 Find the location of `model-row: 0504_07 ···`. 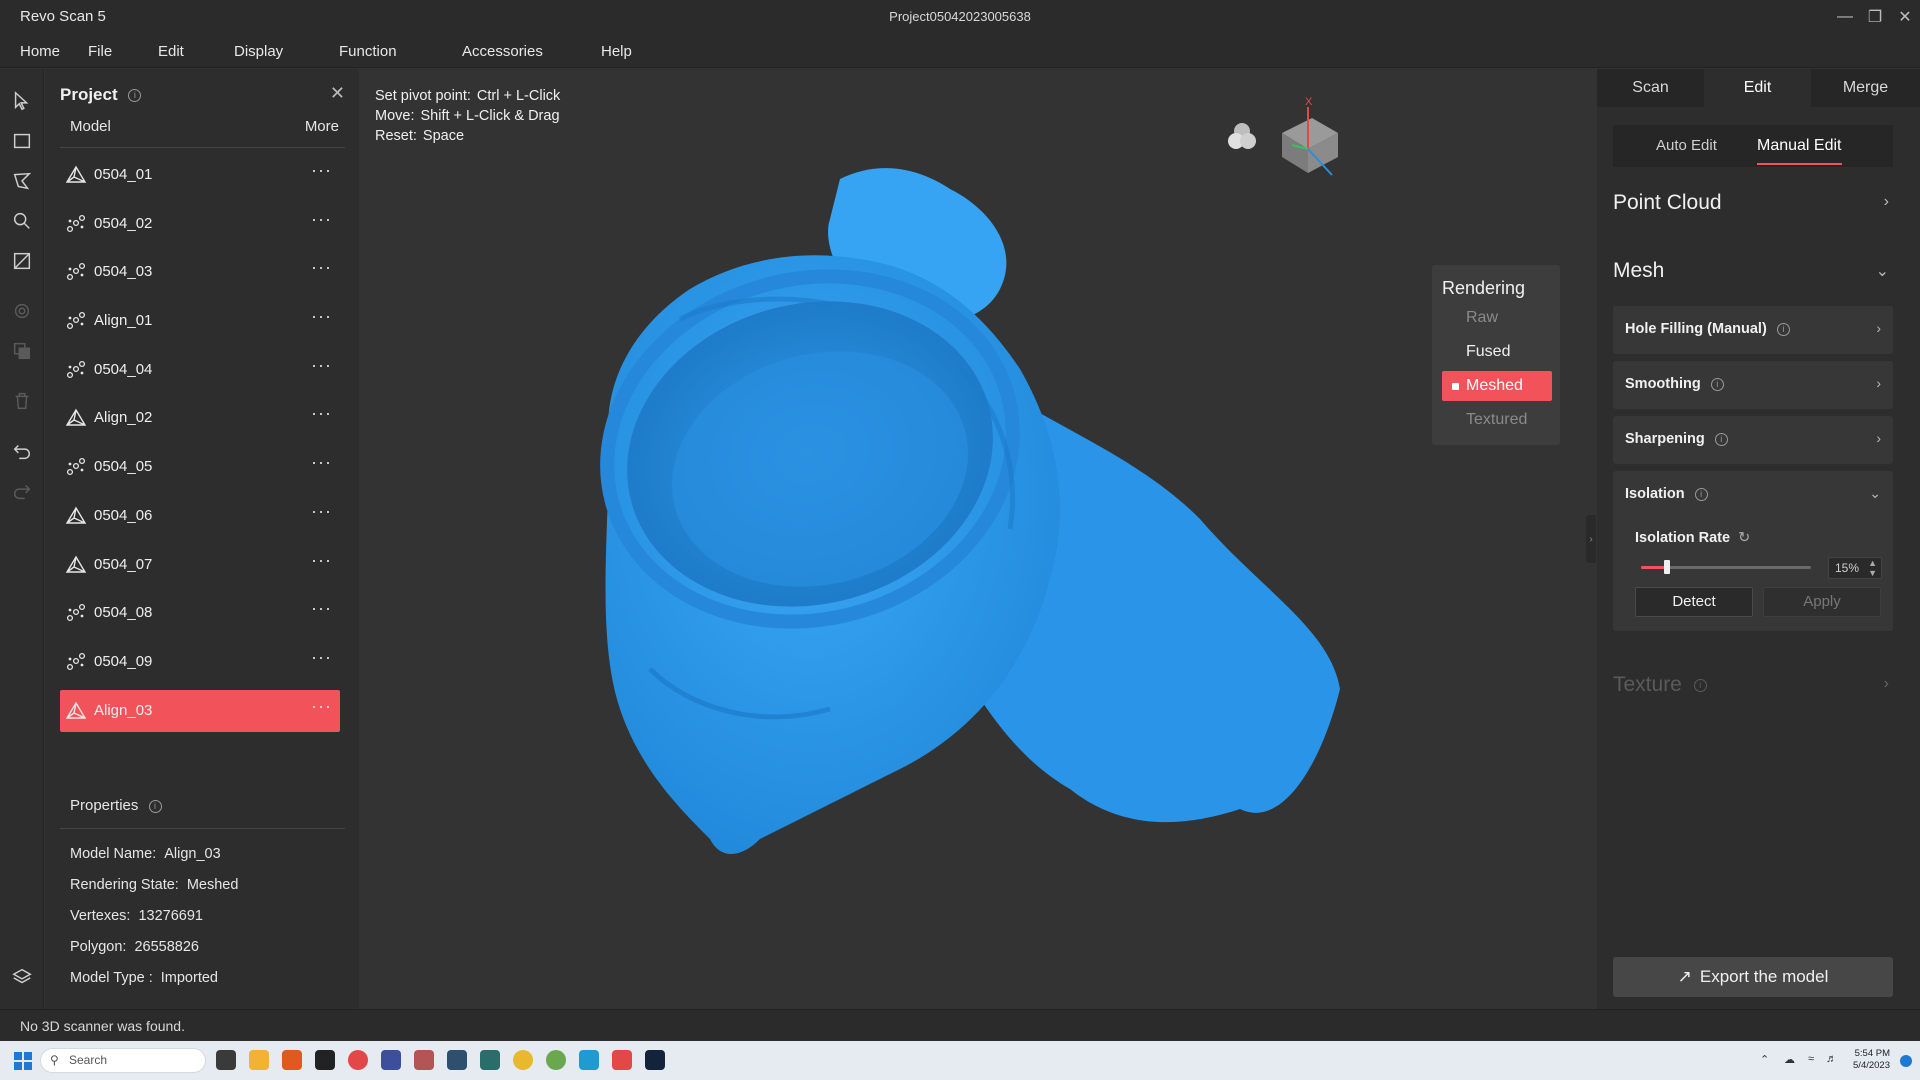

model-row: 0504_07 ··· is located at coordinates (200, 565).